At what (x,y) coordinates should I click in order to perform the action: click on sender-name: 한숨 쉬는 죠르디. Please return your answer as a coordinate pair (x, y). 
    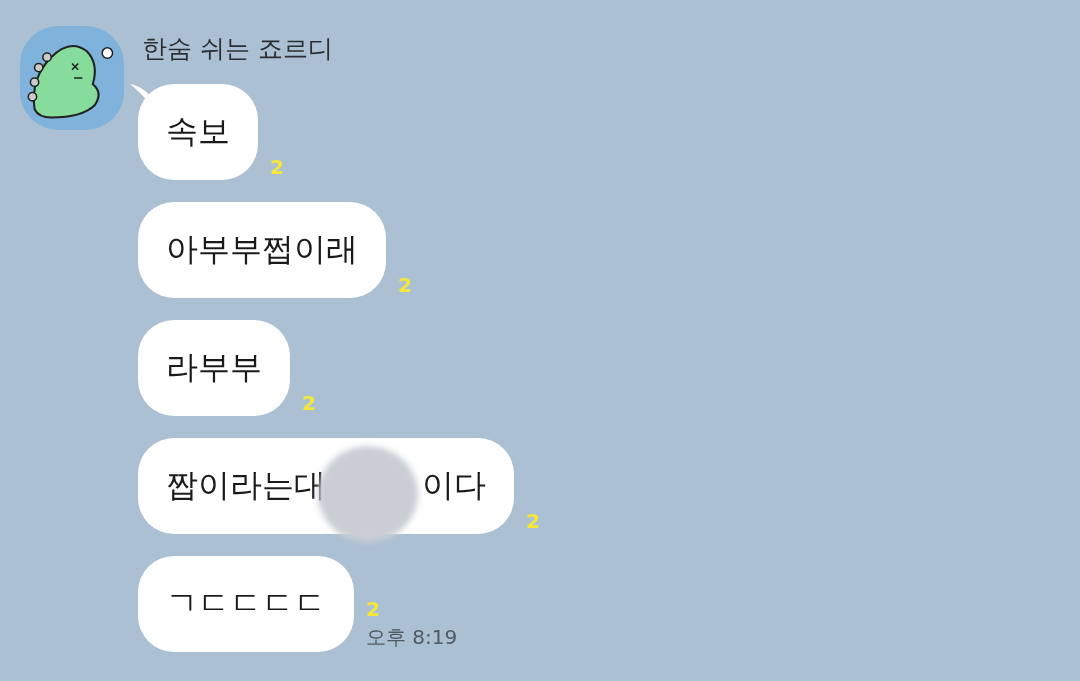
    Looking at the image, I should click on (237, 49).